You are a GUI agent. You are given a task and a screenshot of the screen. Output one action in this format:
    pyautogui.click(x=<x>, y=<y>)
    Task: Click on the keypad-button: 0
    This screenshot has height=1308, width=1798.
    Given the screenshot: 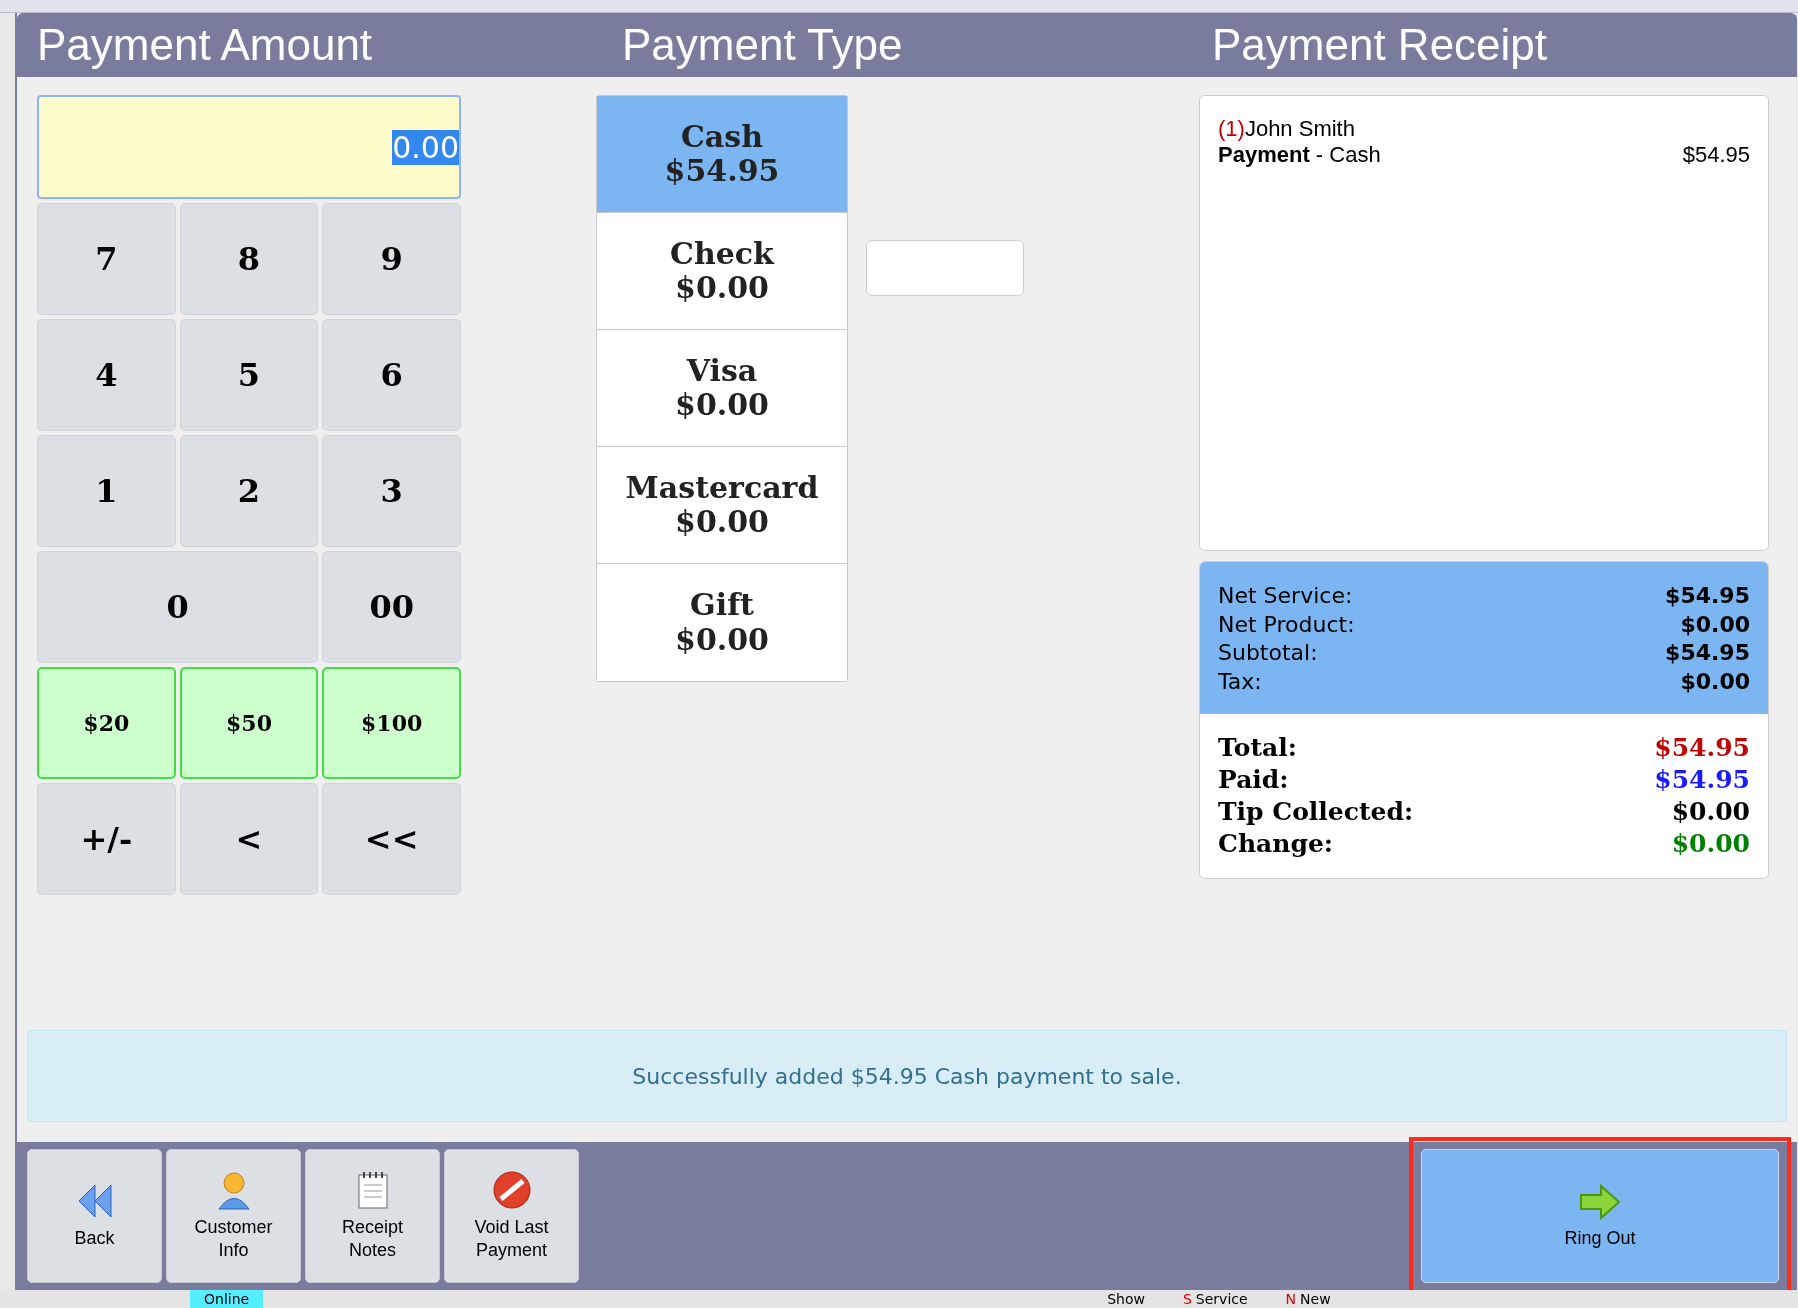 What is the action you would take?
    pyautogui.click(x=178, y=607)
    